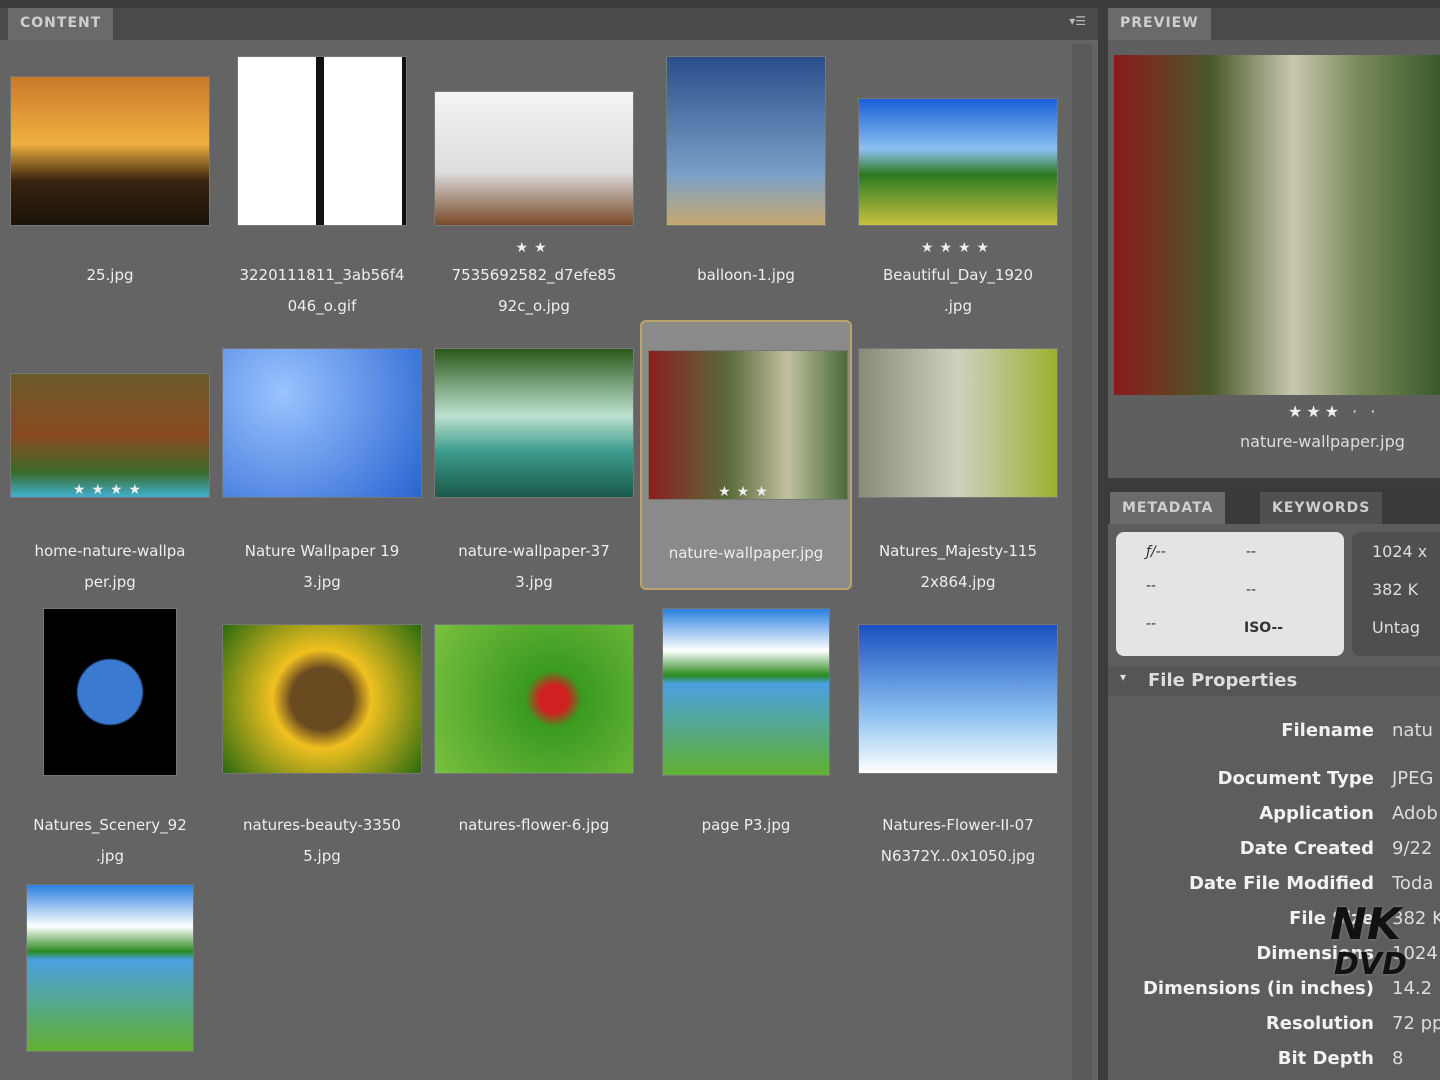 This screenshot has height=1080, width=1440. Describe the element at coordinates (534, 275) in the screenshot. I see `thumbnail-filename: 7535692582_d7efe85` at that location.